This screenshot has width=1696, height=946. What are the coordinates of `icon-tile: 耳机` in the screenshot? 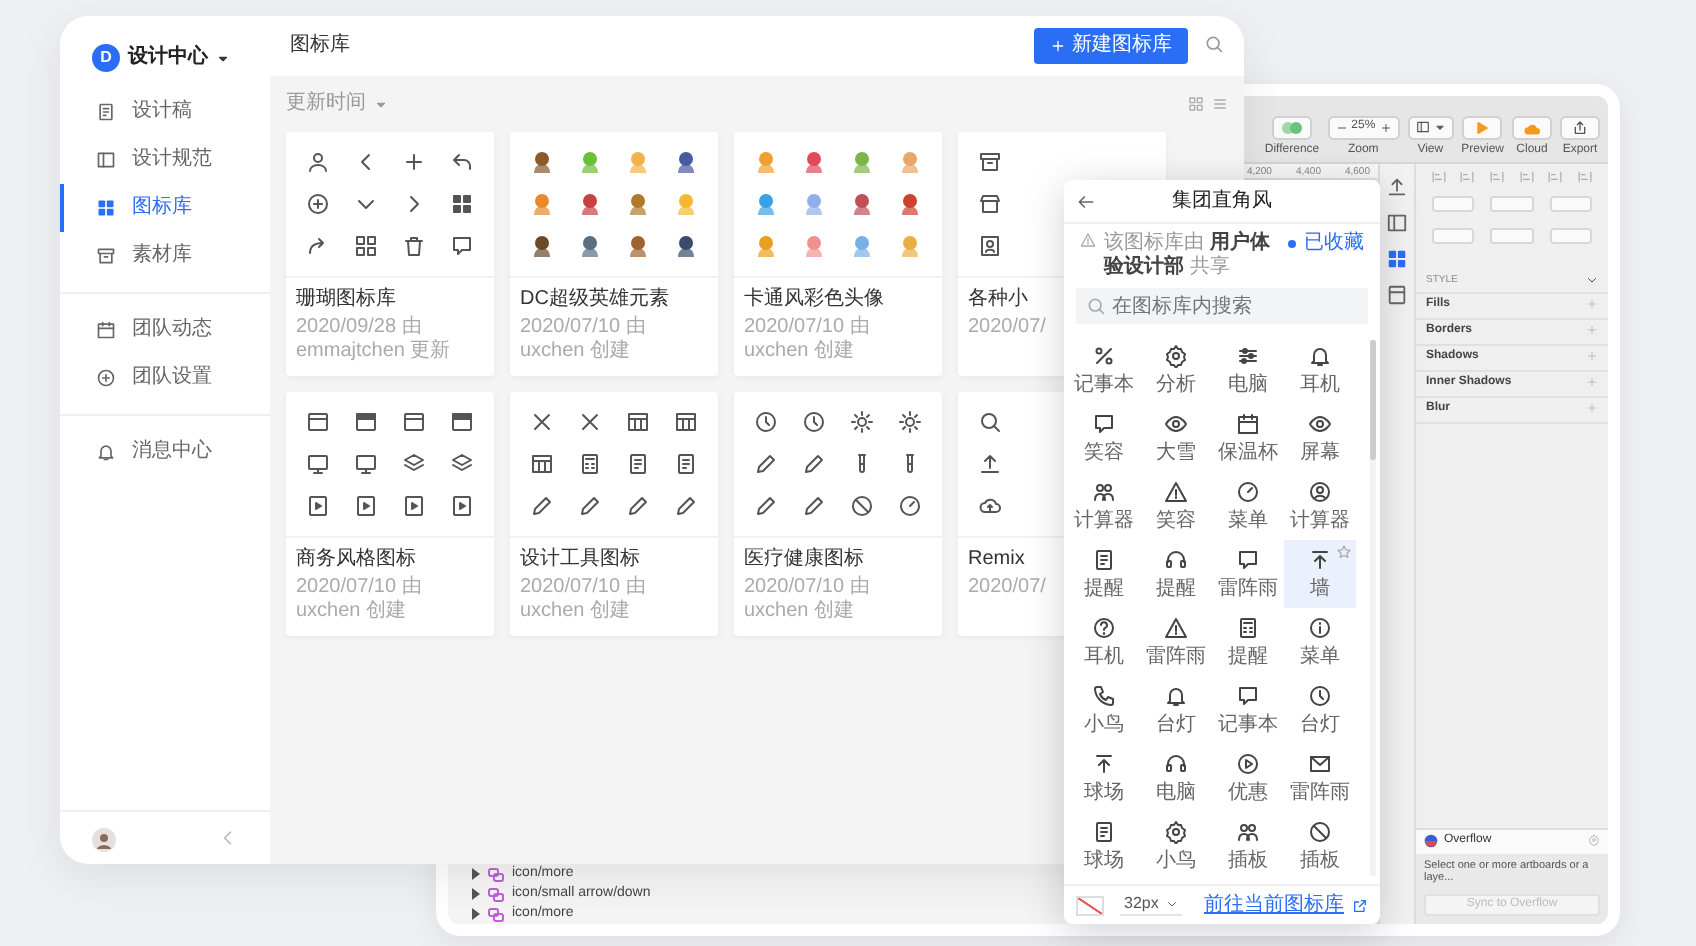 It's located at (1320, 370).